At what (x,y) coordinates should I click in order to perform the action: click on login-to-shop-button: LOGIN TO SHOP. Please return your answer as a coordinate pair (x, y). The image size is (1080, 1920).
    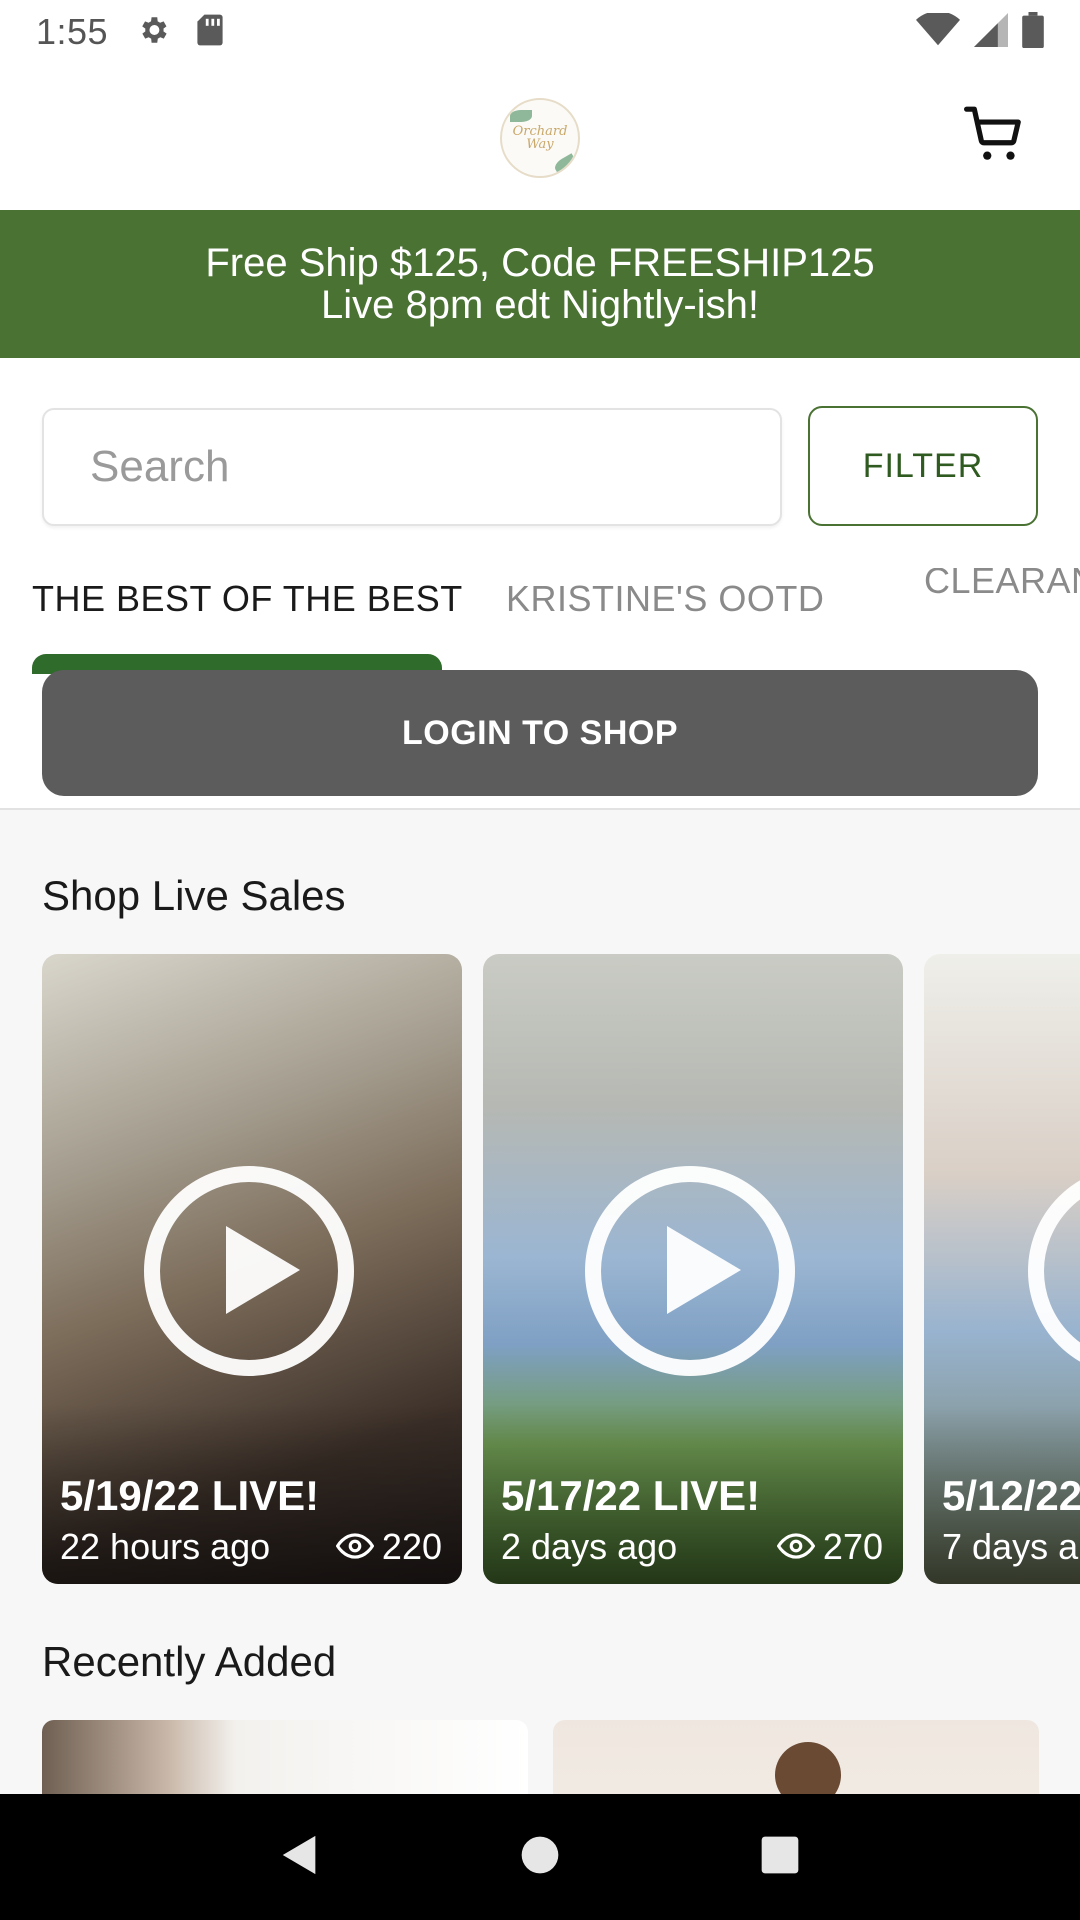
    Looking at the image, I should click on (540, 733).